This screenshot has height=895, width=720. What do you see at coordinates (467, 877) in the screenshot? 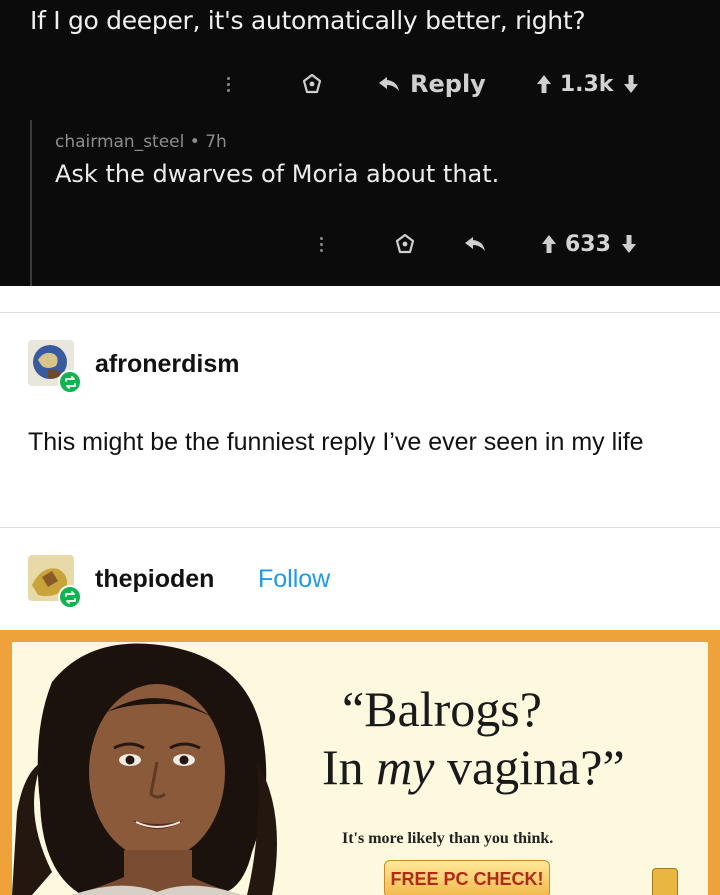
I see `free-pc-check-button: FREE PC CHECK!` at bounding box center [467, 877].